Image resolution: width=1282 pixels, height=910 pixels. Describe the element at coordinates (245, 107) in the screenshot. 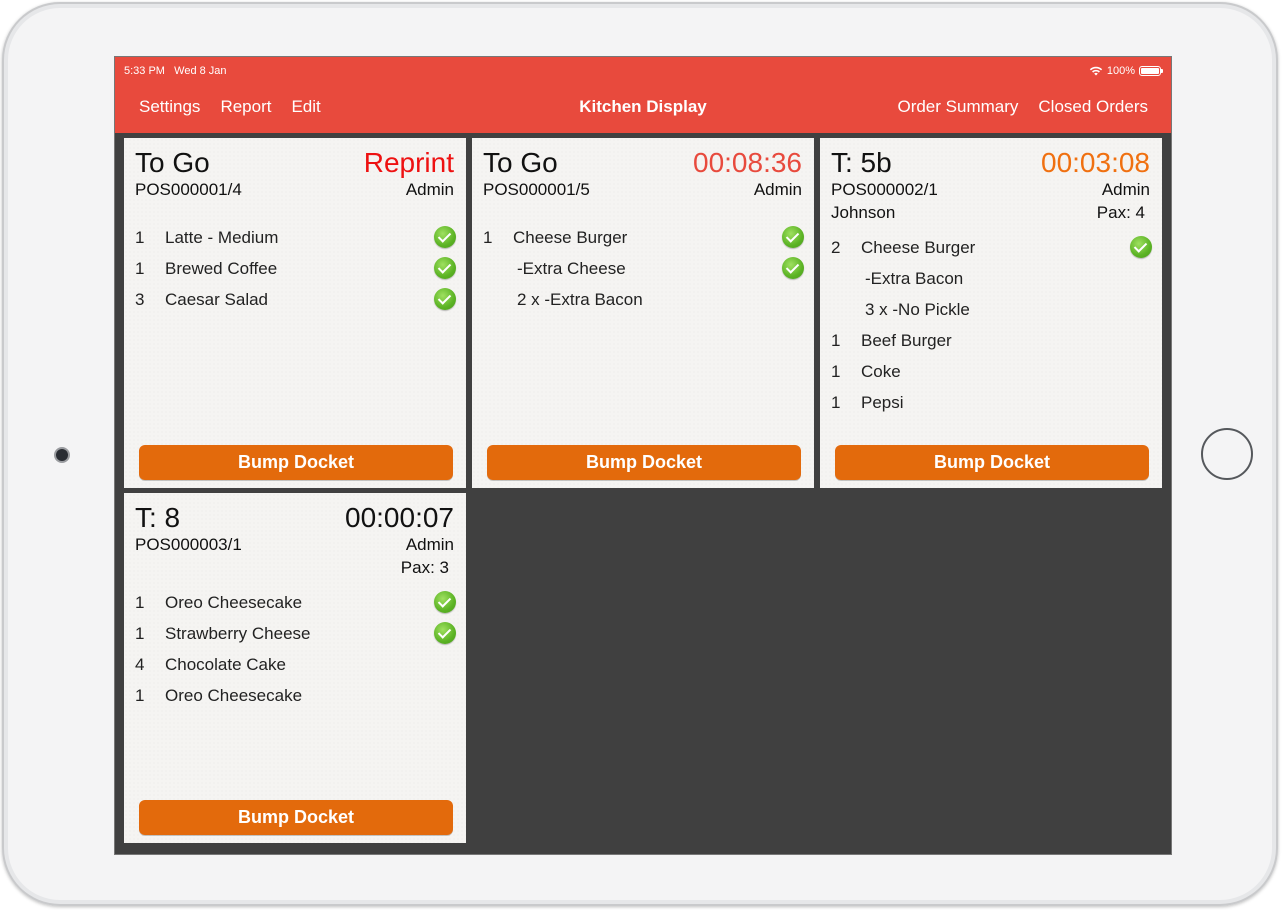

I see `report-button: Report` at that location.